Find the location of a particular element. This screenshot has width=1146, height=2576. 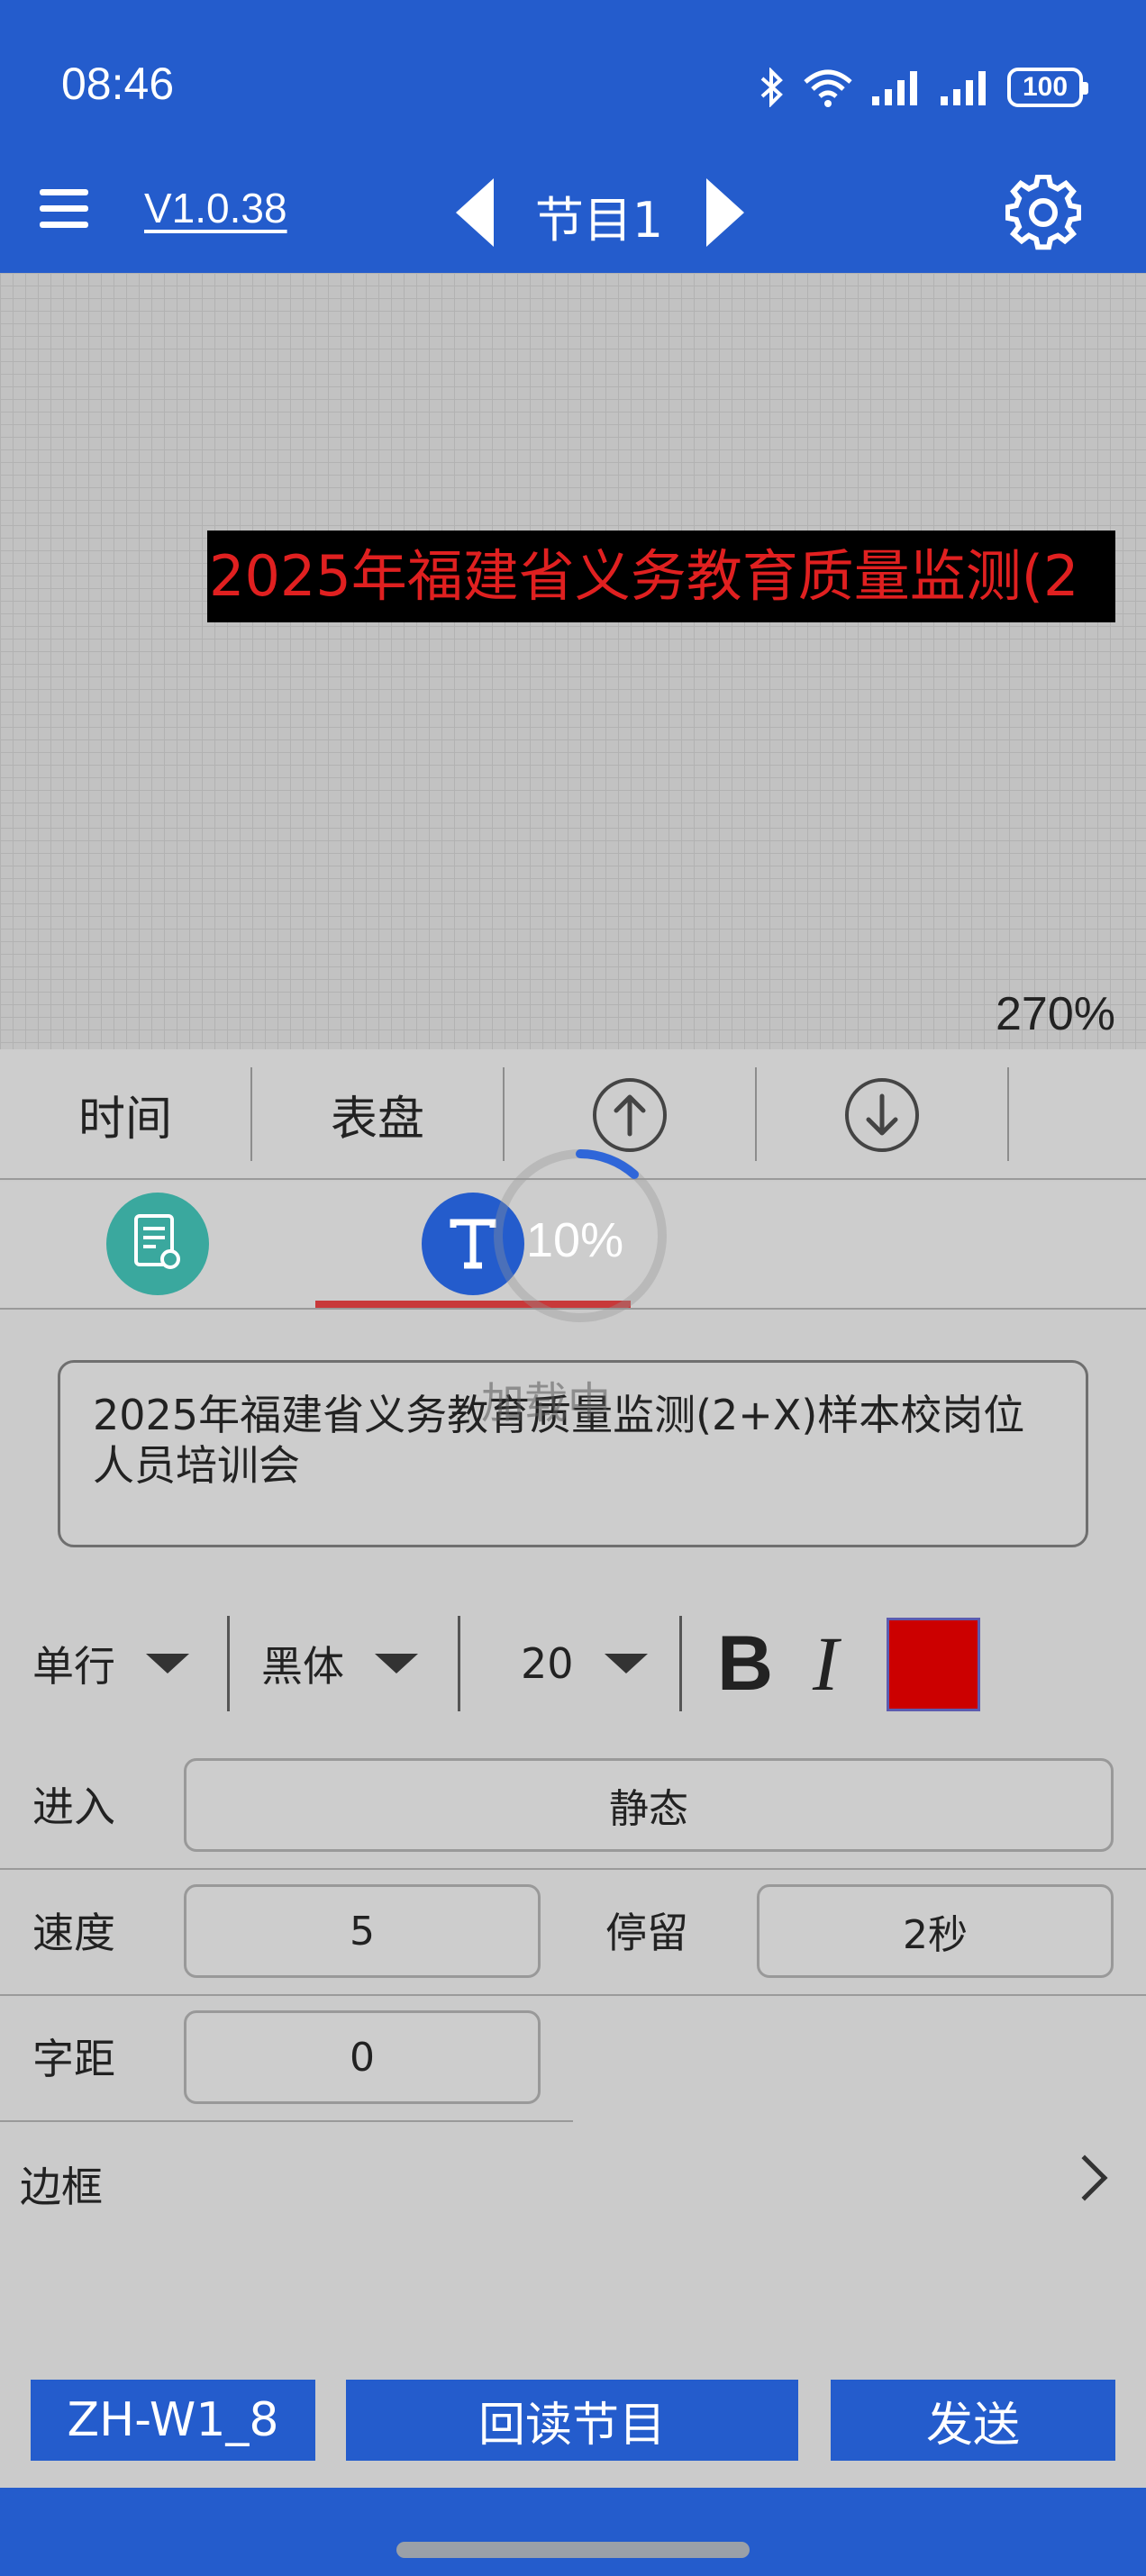

document-settings-icon is located at coordinates (157, 1241).